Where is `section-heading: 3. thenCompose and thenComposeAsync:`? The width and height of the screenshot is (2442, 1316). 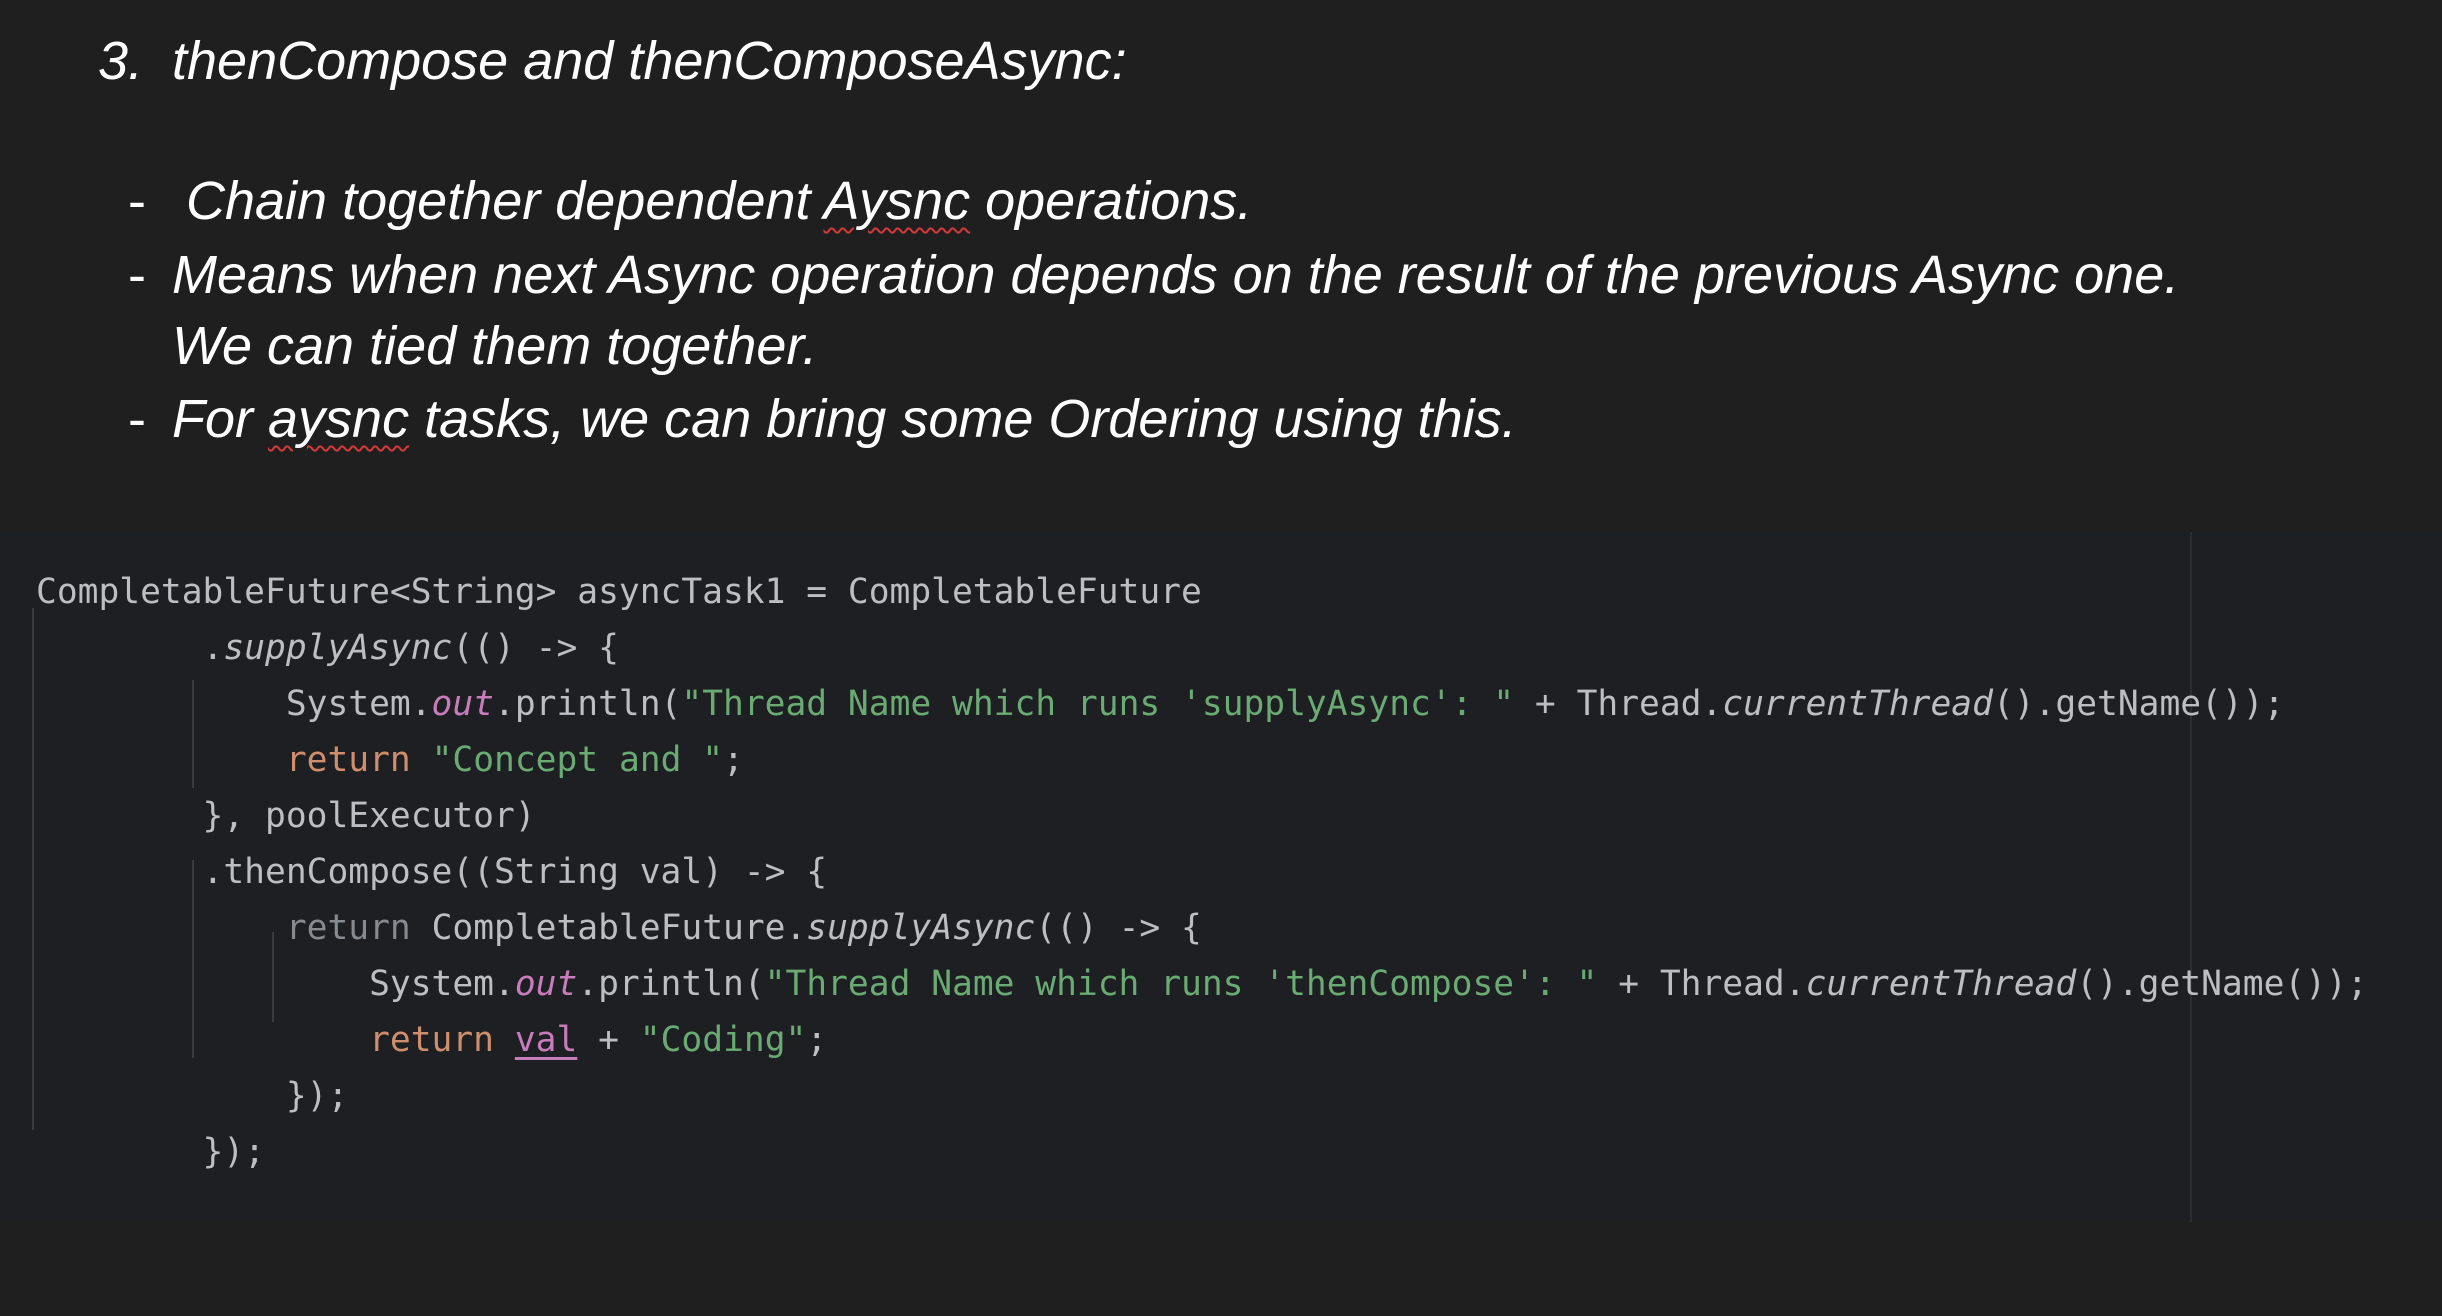
section-heading: 3. thenCompose and thenComposeAsync: is located at coordinates (612, 61).